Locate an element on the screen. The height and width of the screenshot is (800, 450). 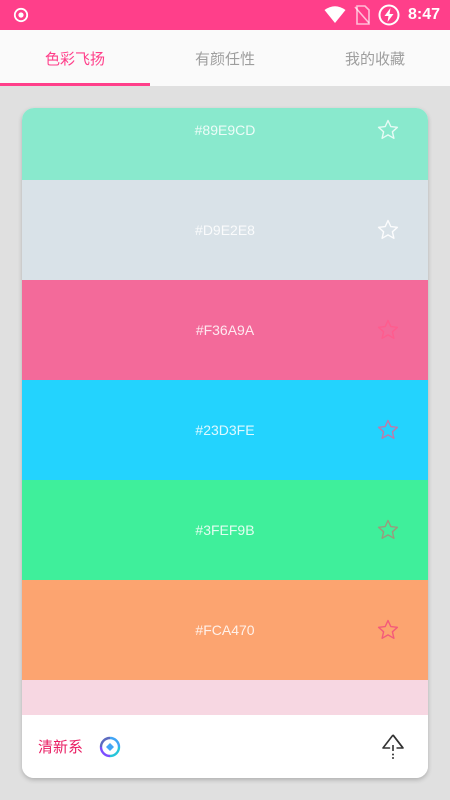
color-swatch: #D9E2E8 is located at coordinates (225, 230).